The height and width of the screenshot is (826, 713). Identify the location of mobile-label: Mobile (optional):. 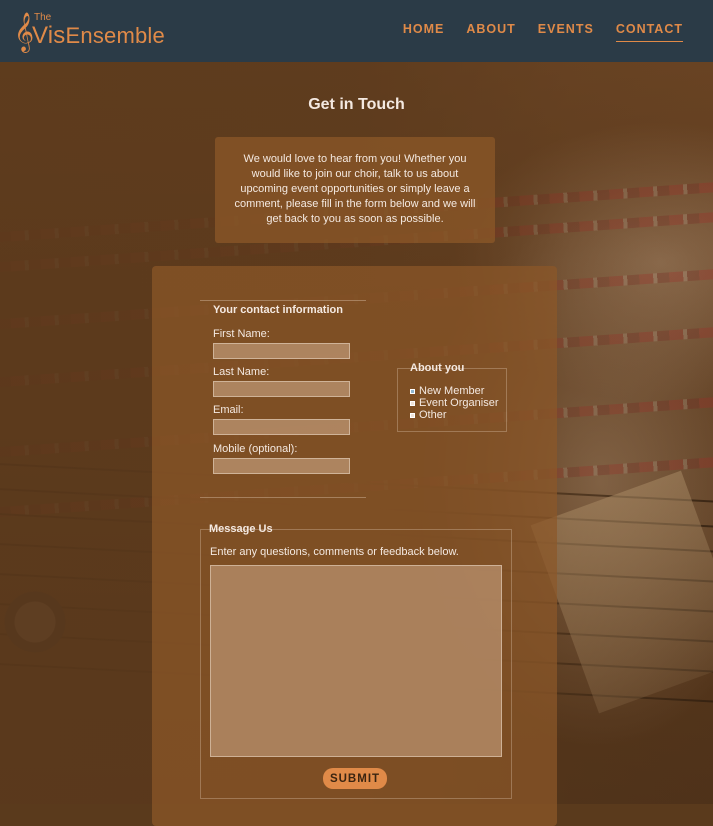
(255, 449).